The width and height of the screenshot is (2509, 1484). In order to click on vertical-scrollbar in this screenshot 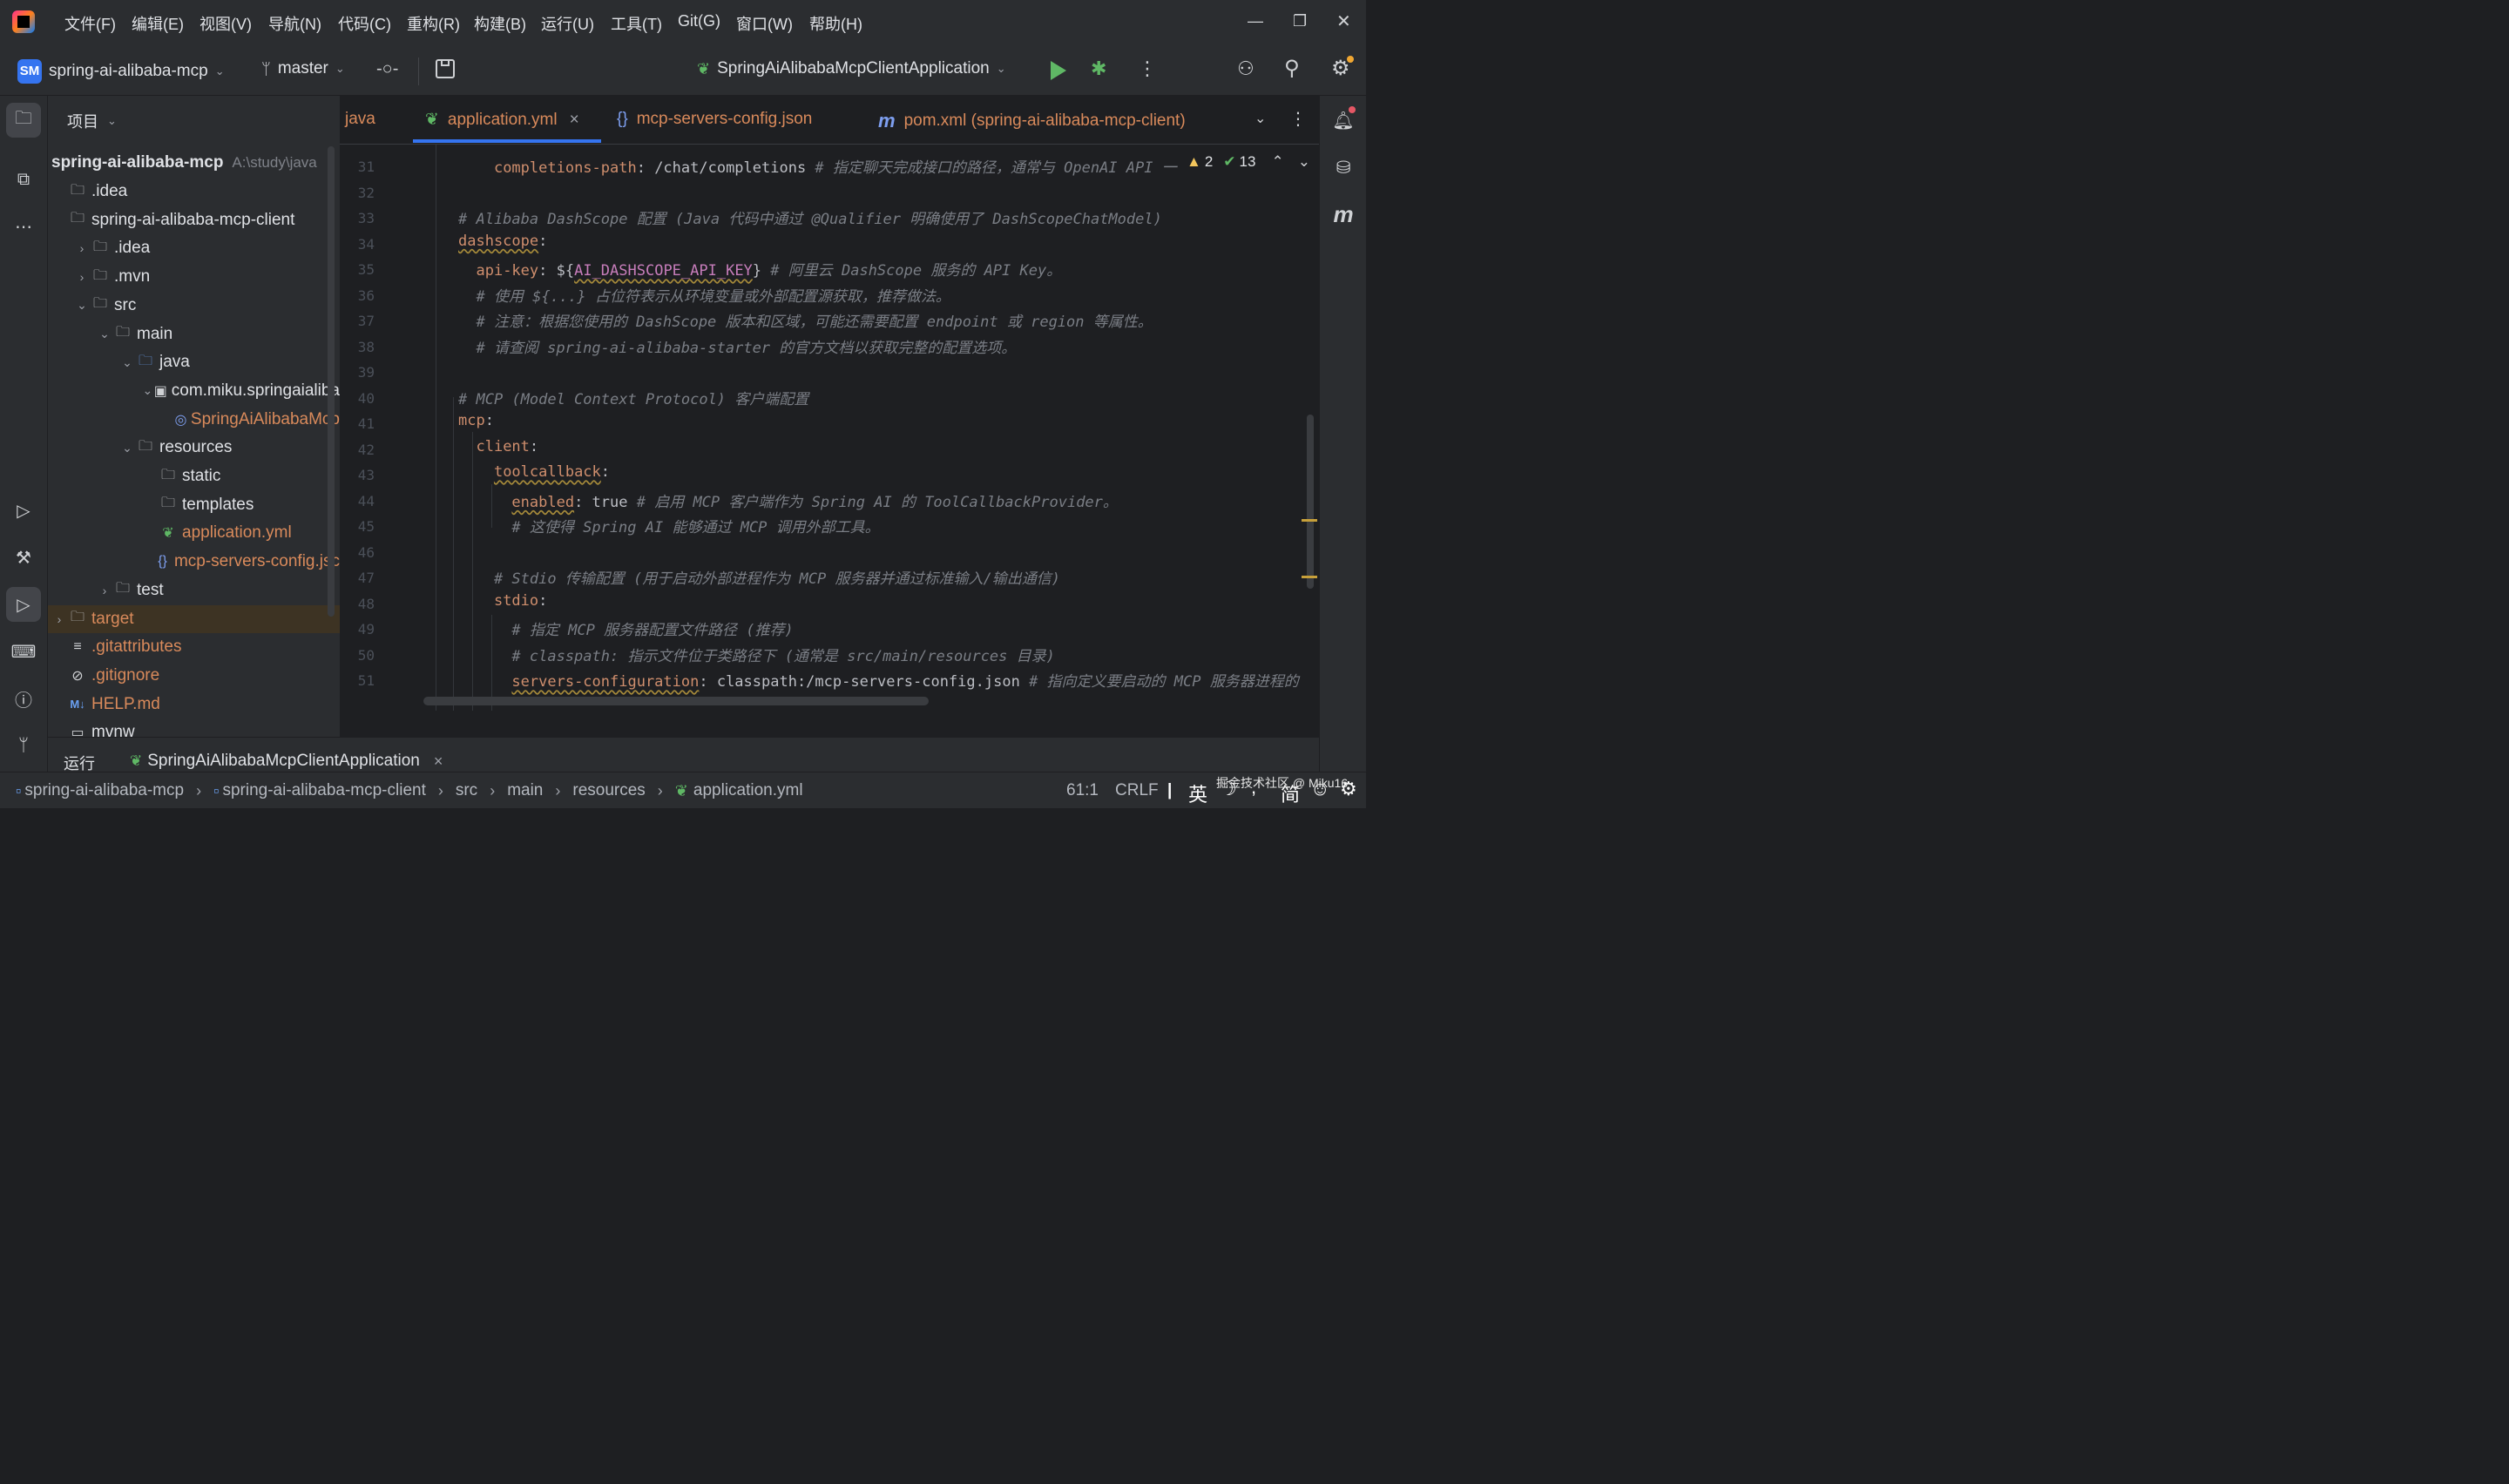, I will do `click(1310, 502)`.